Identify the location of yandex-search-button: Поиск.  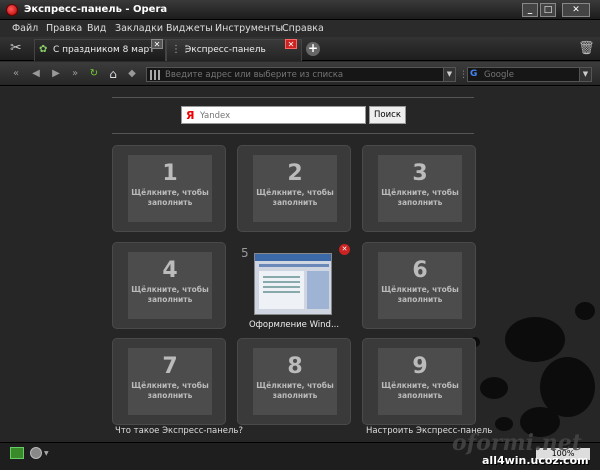
(387, 115).